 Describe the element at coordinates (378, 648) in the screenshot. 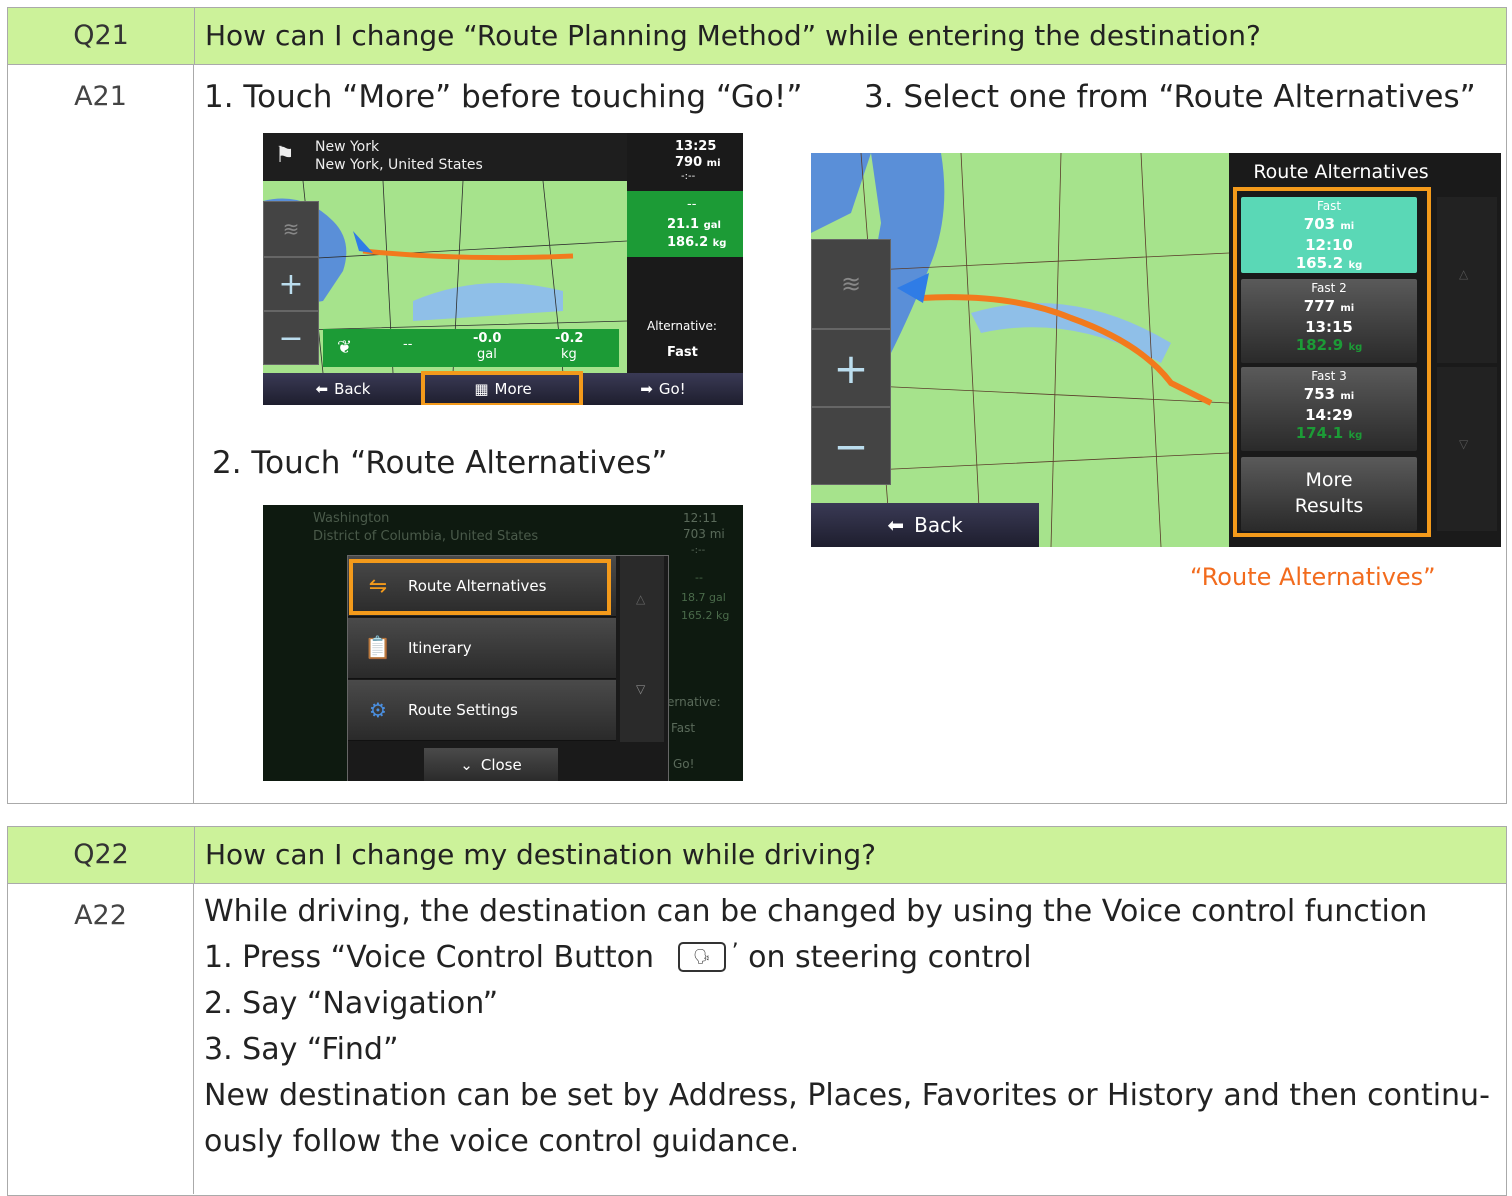

I see `itinerary-icon: 📋` at that location.